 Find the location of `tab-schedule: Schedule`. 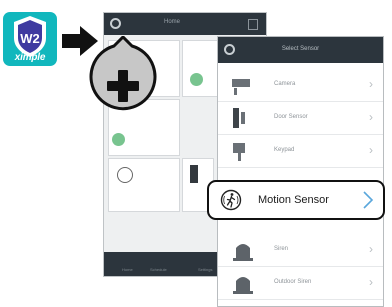

tab-schedule: Schedule is located at coordinates (158, 269).